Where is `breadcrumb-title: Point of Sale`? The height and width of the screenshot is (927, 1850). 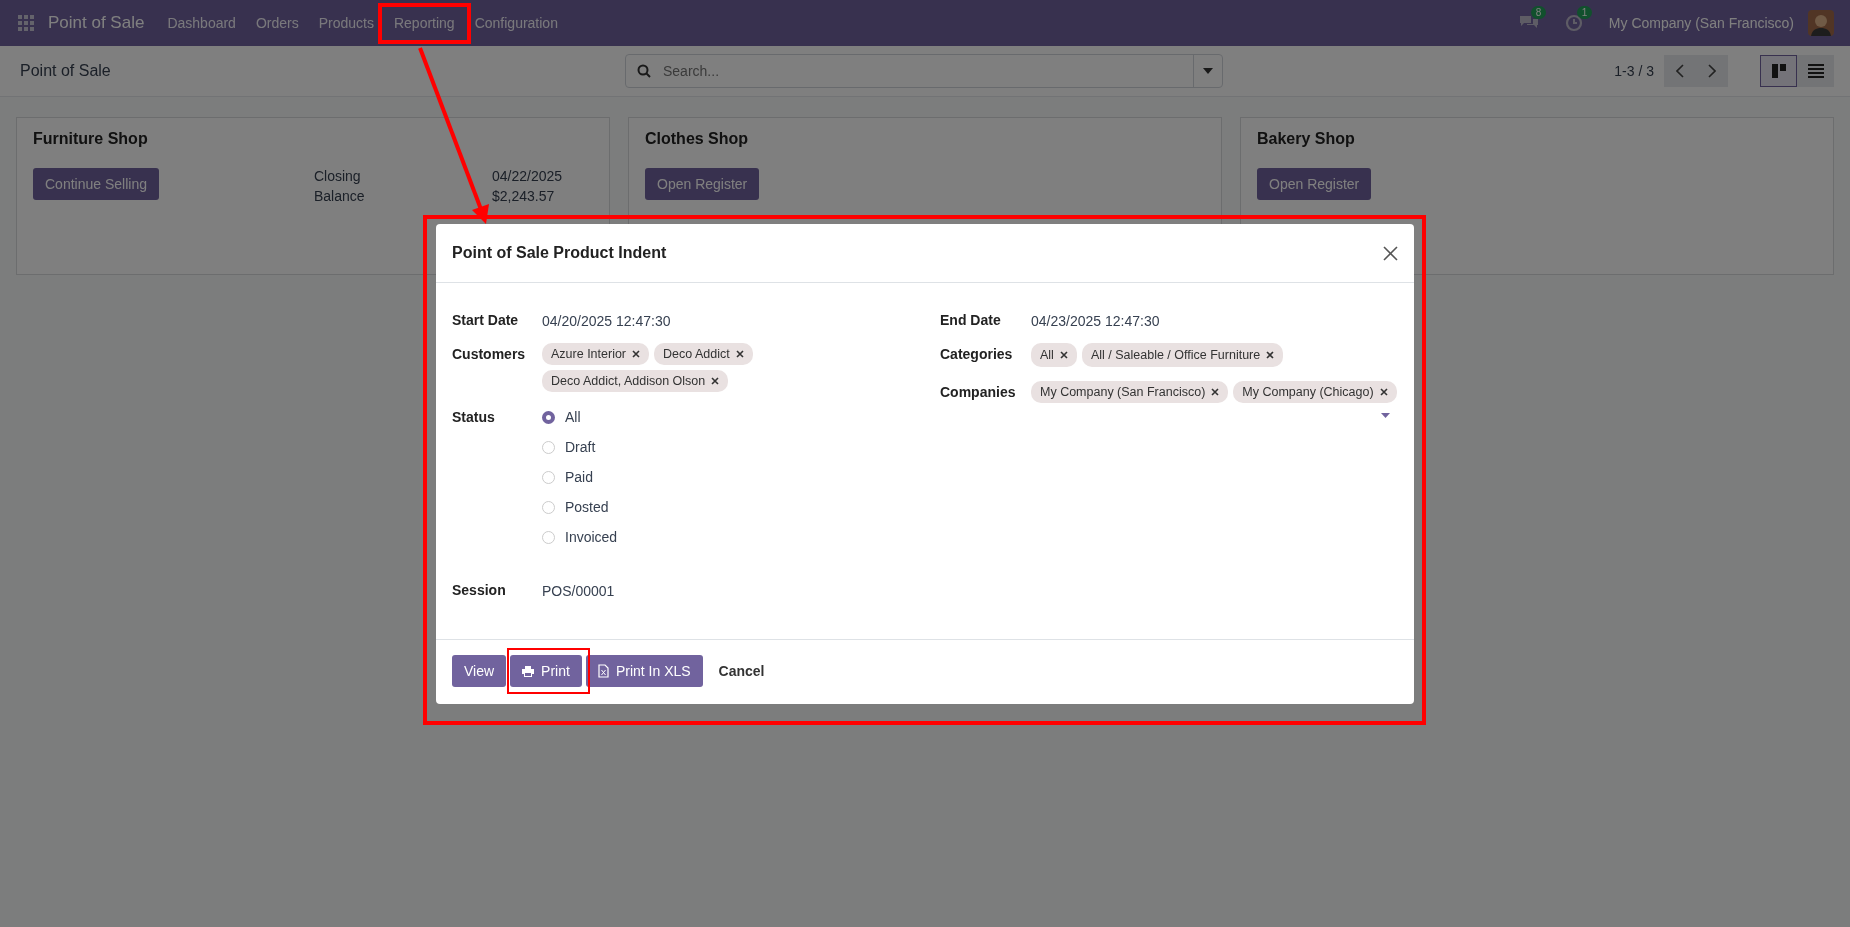 breadcrumb-title: Point of Sale is located at coordinates (66, 71).